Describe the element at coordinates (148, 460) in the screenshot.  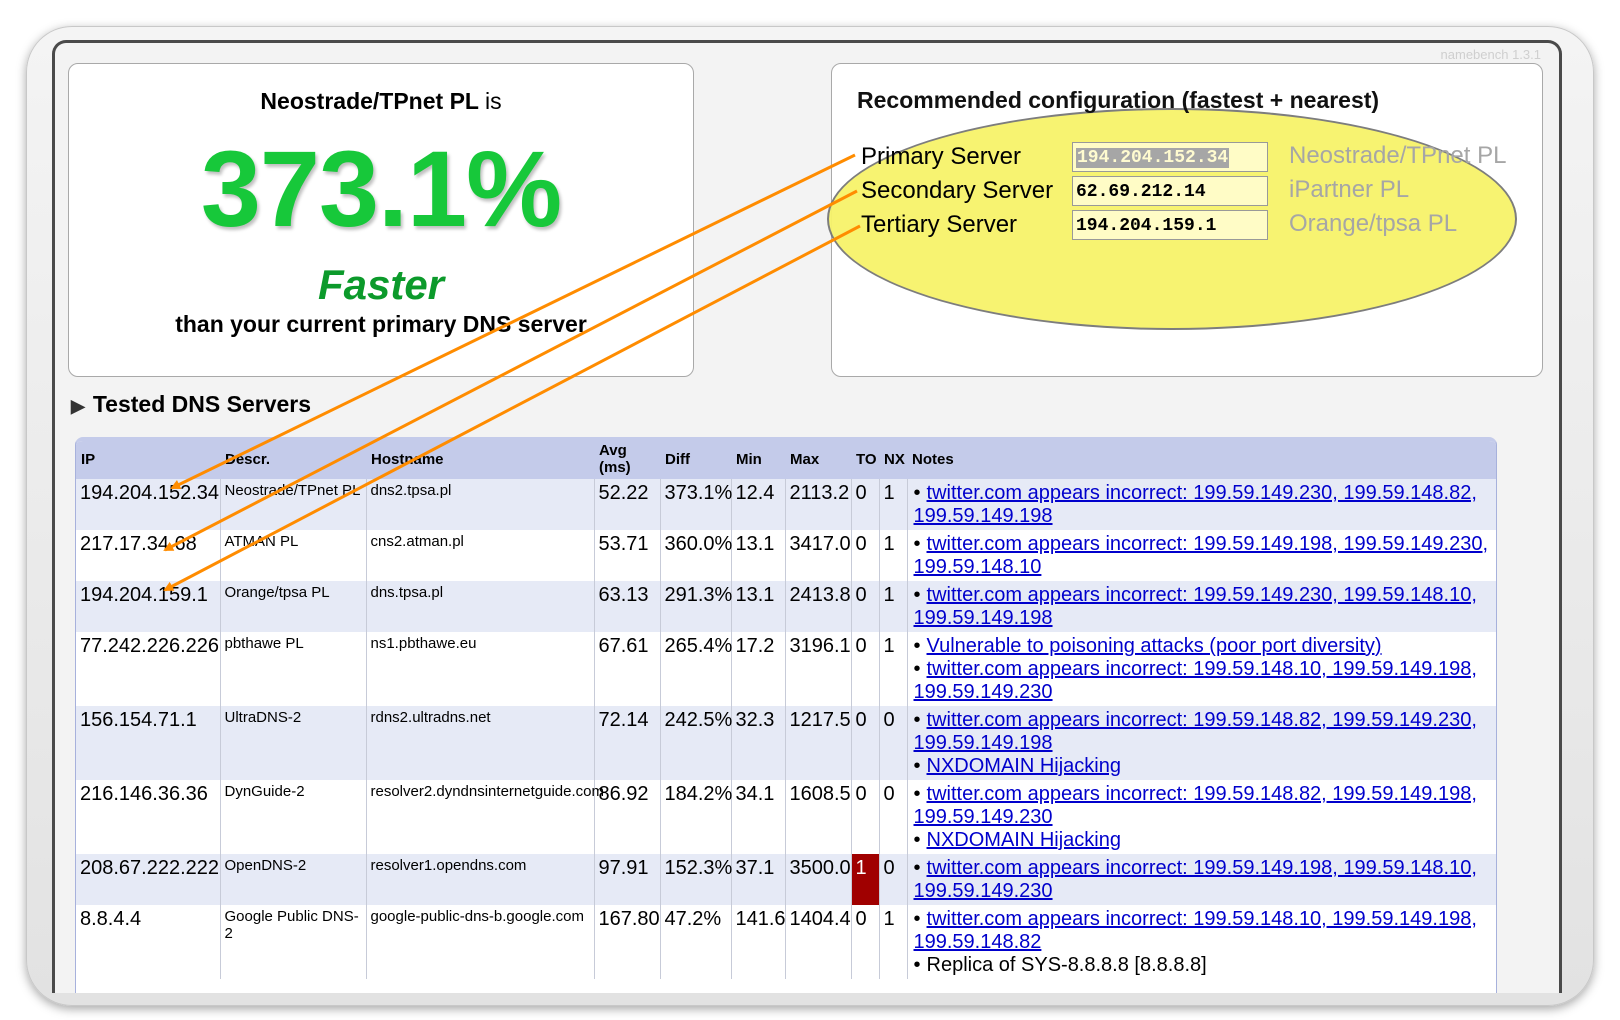
I see `header-ip: IP` at that location.